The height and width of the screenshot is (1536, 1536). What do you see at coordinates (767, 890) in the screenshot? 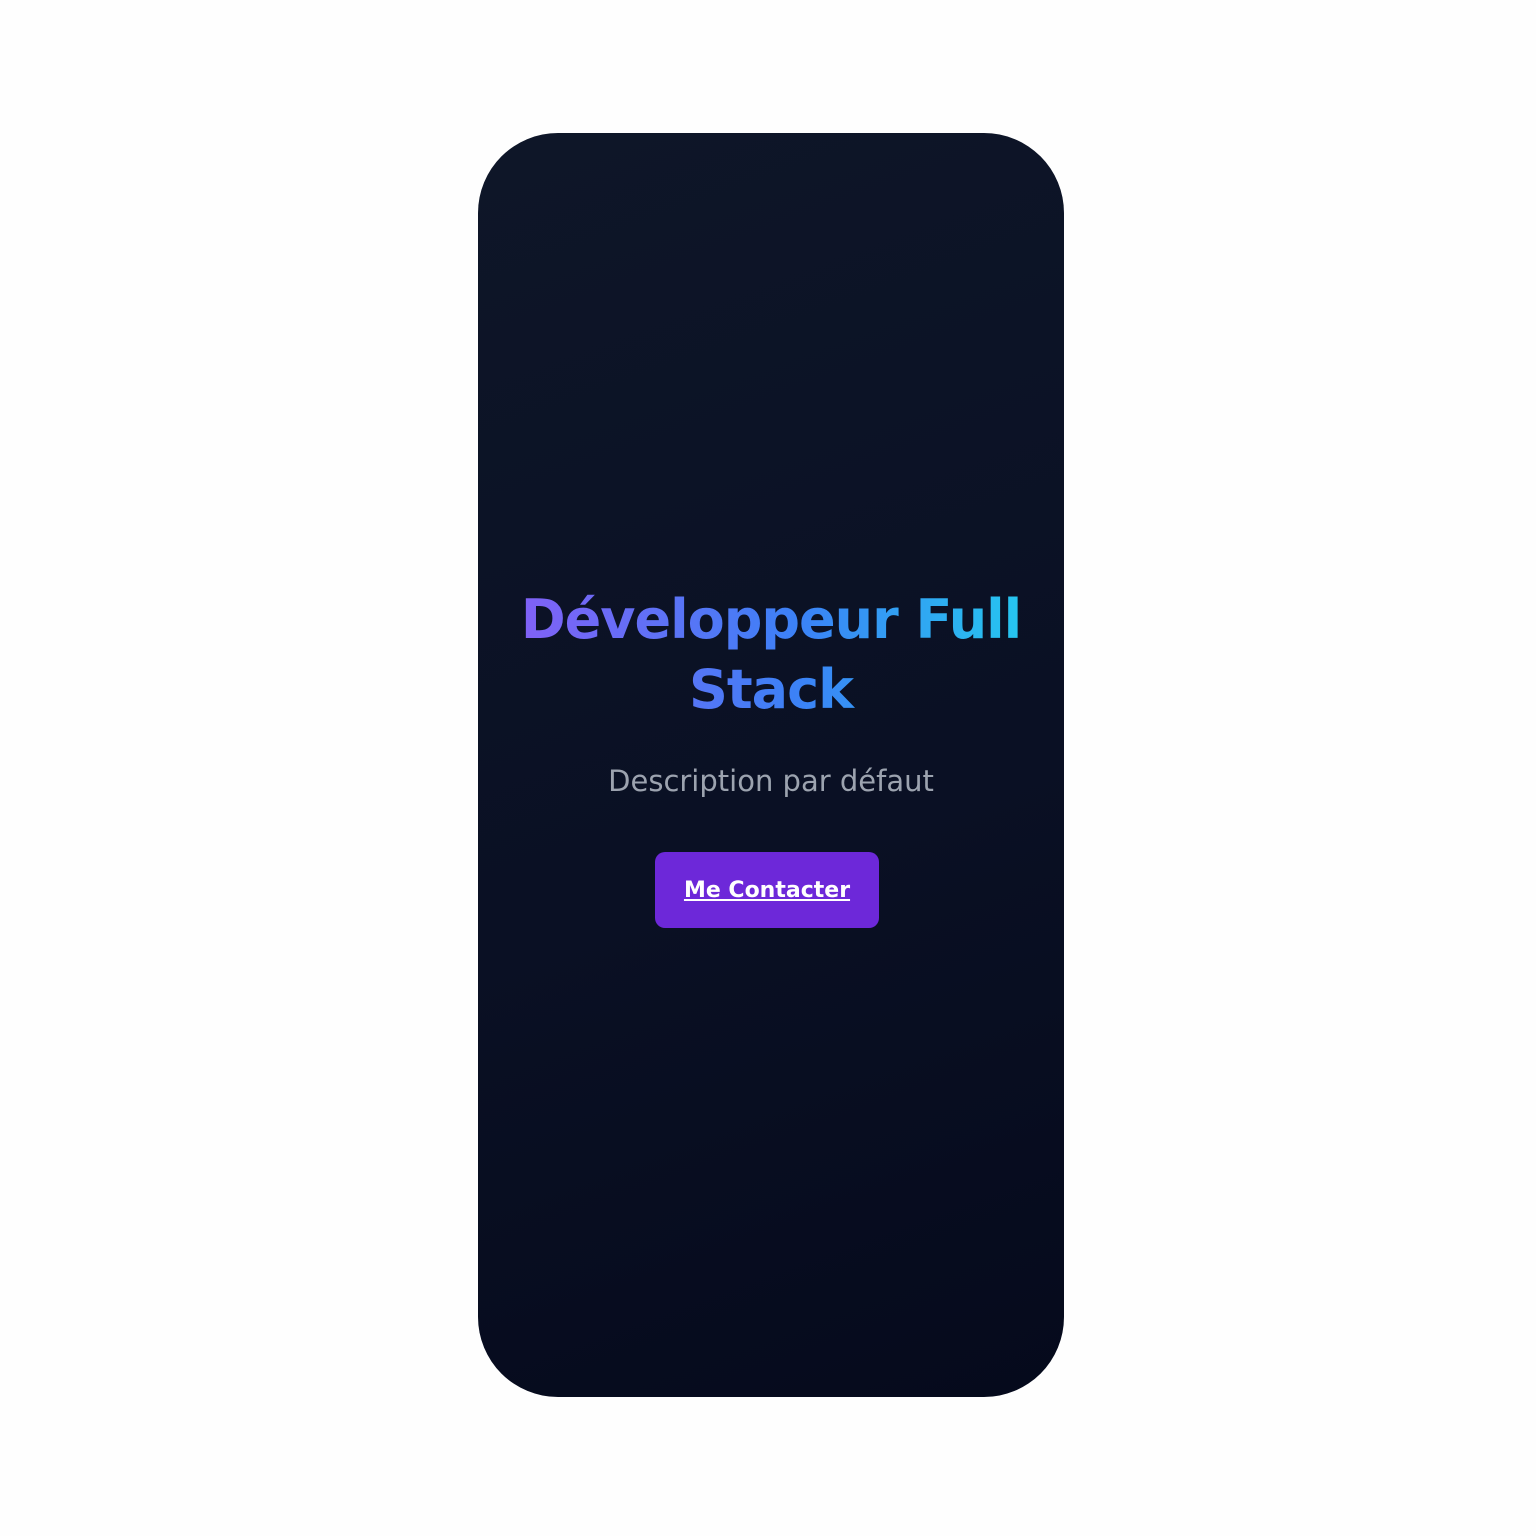
I see `contact-button: Me Contacter` at bounding box center [767, 890].